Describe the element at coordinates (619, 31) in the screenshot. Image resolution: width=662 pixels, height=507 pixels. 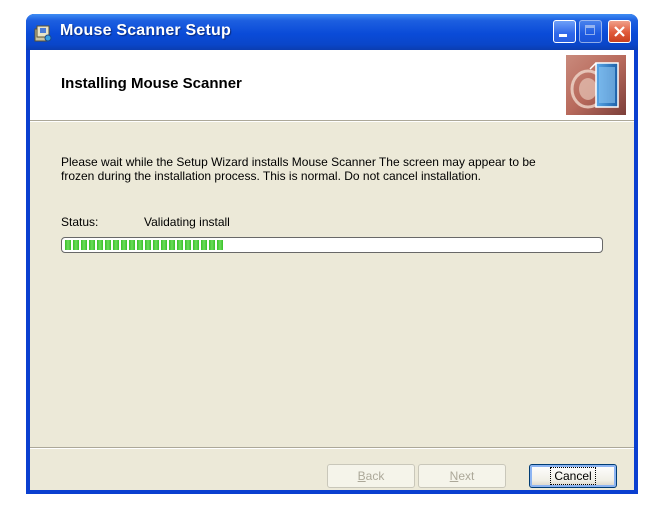
I see `close-icon` at that location.